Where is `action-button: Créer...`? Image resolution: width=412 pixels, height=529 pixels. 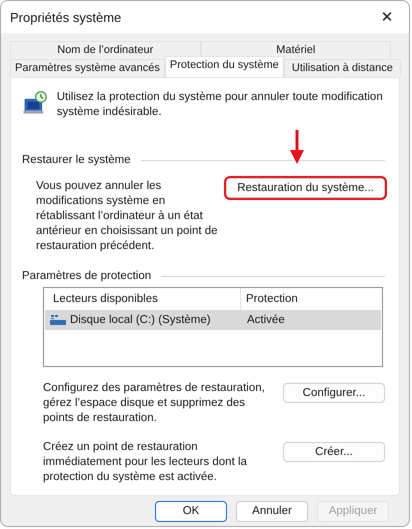
action-button: Créer... is located at coordinates (334, 452).